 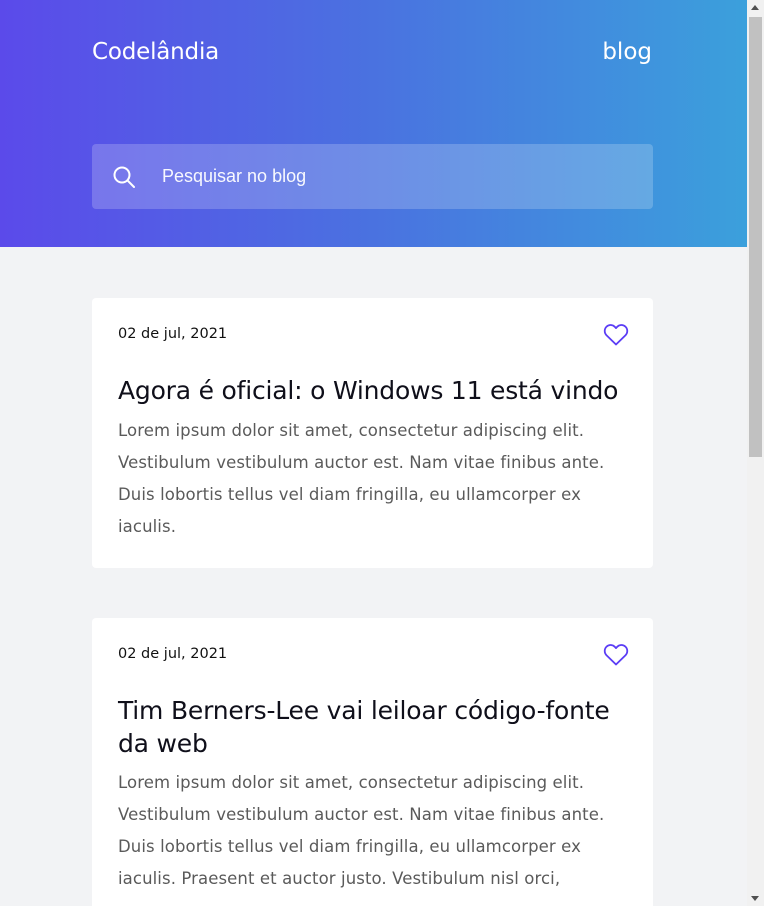 I want to click on search-input, so click(x=397, y=176).